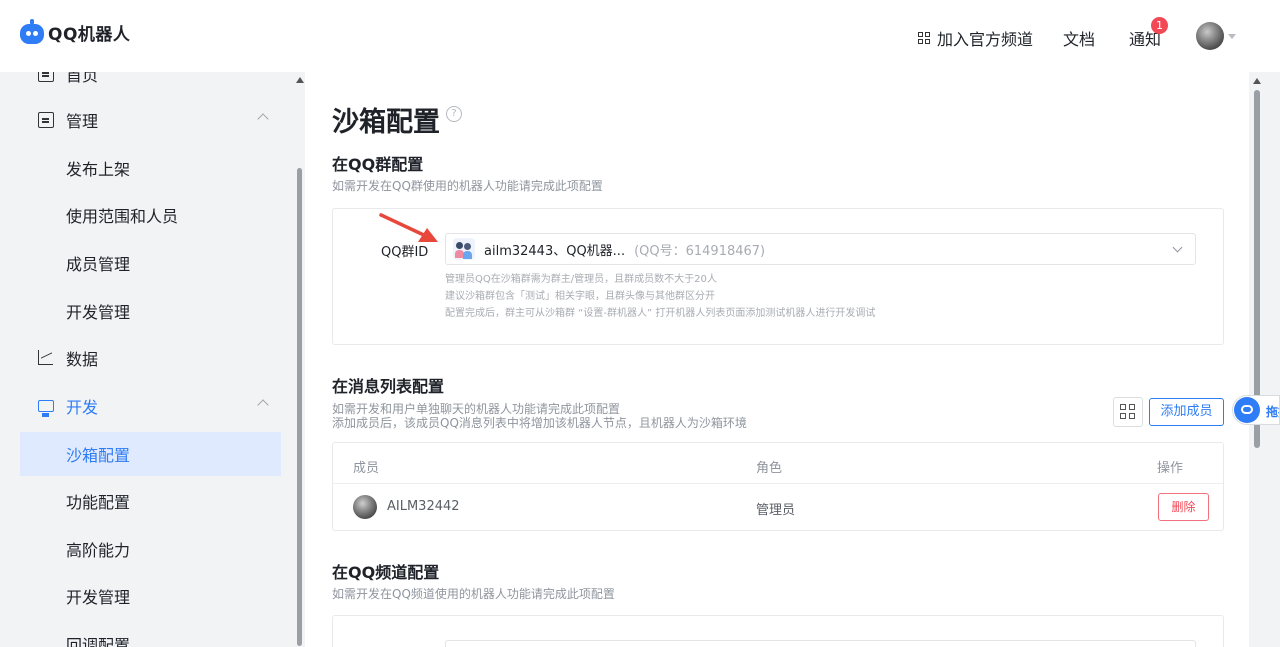 Image resolution: width=1280 pixels, height=647 pixels. I want to click on sidebar-item-members: 成员管理, so click(150, 263).